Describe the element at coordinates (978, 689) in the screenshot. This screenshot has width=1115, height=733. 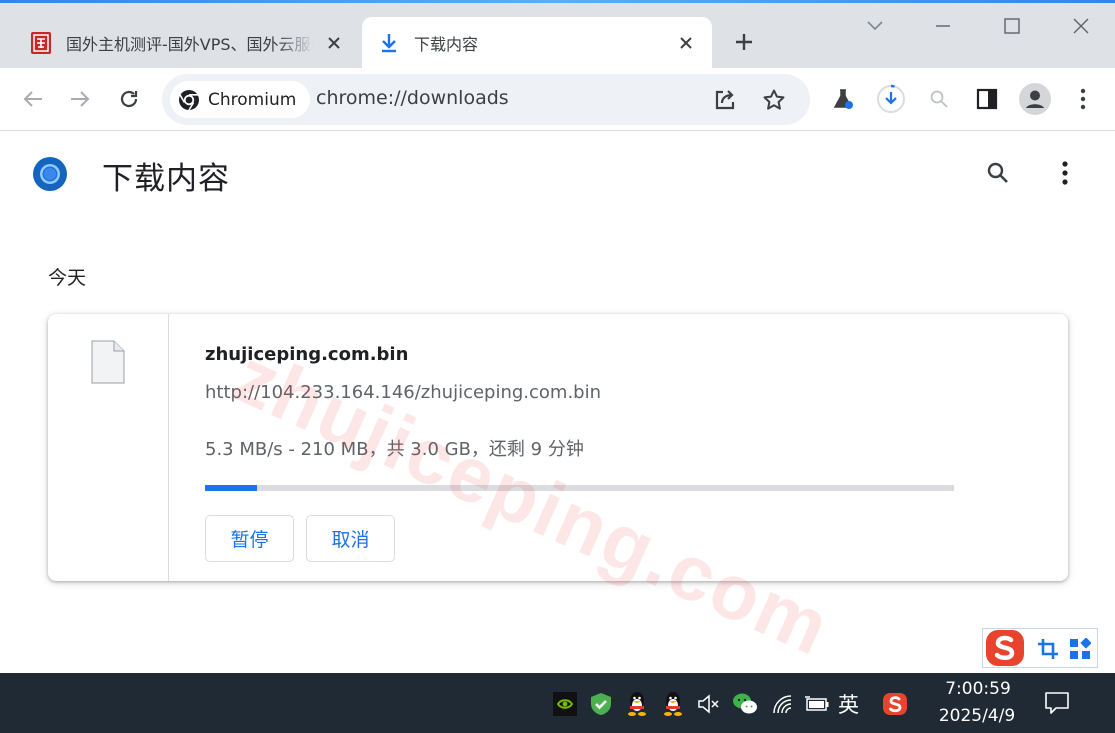
I see `clock-time: 7:00:59` at that location.